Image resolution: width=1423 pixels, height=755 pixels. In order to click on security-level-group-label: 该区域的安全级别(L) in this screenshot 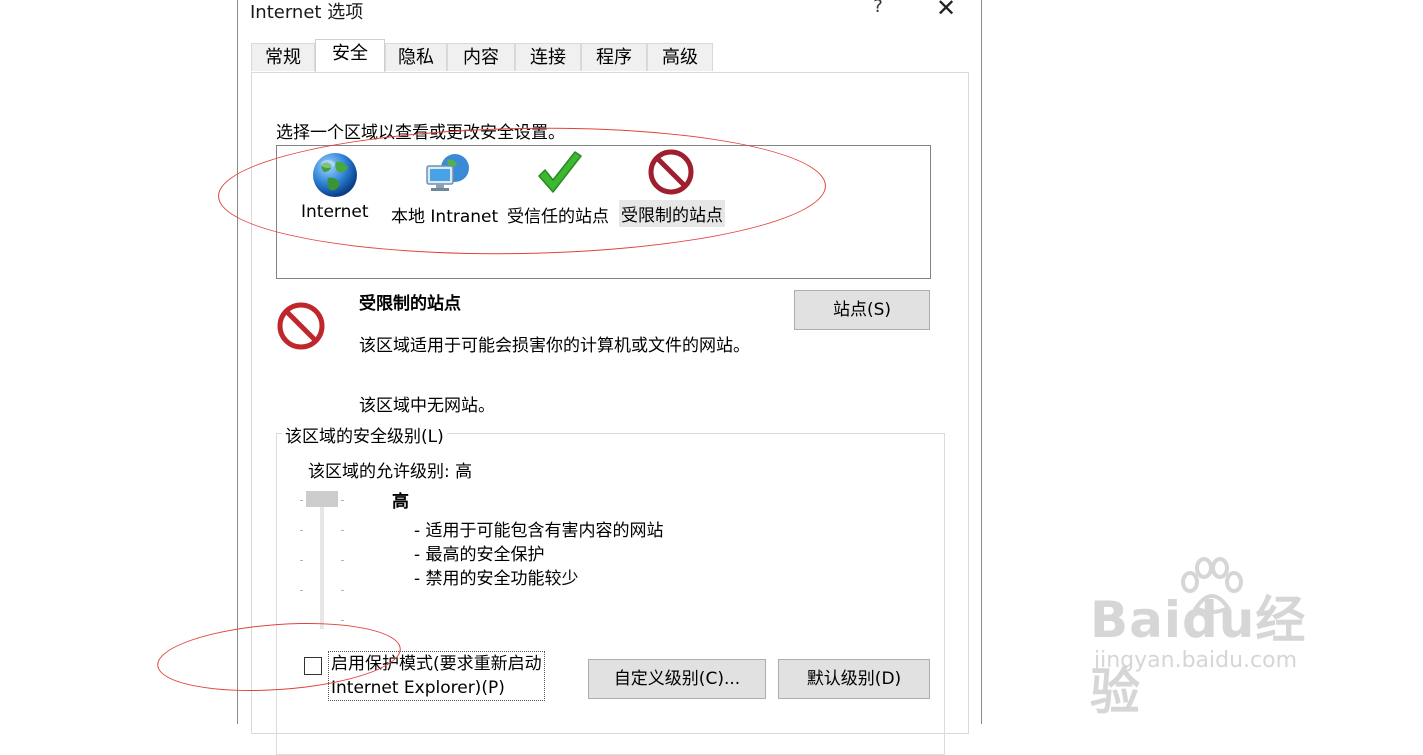, I will do `click(364, 434)`.